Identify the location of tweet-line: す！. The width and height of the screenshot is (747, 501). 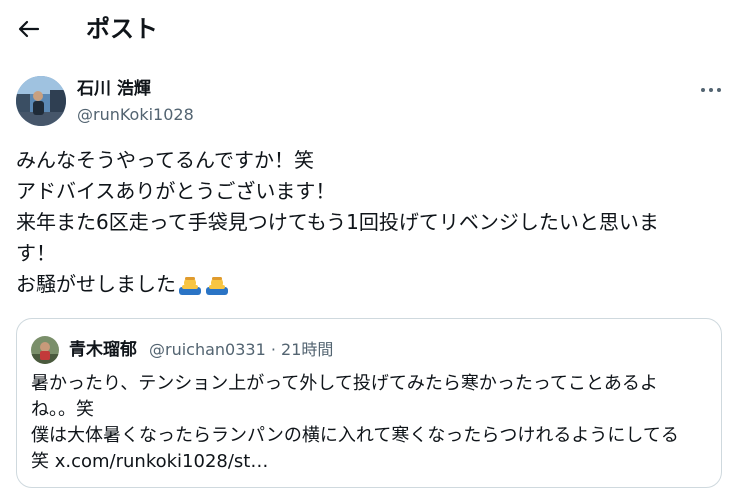
(36, 253).